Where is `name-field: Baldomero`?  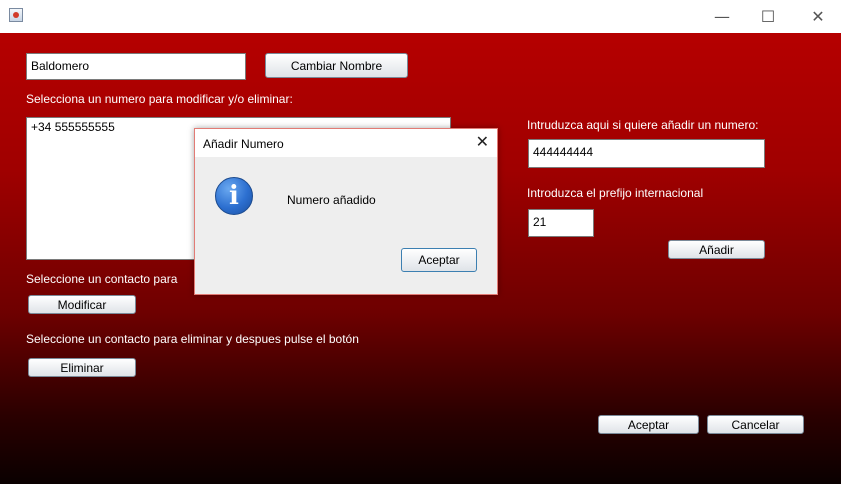
name-field: Baldomero is located at coordinates (136, 66).